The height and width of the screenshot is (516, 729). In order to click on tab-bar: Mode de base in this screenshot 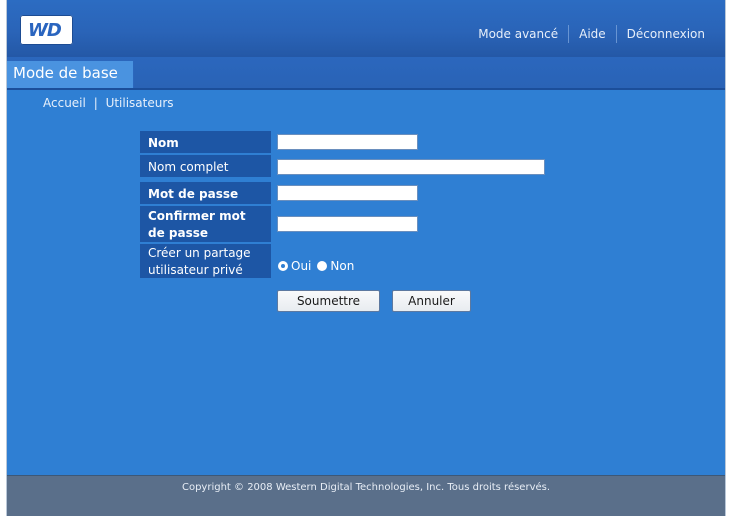, I will do `click(366, 73)`.